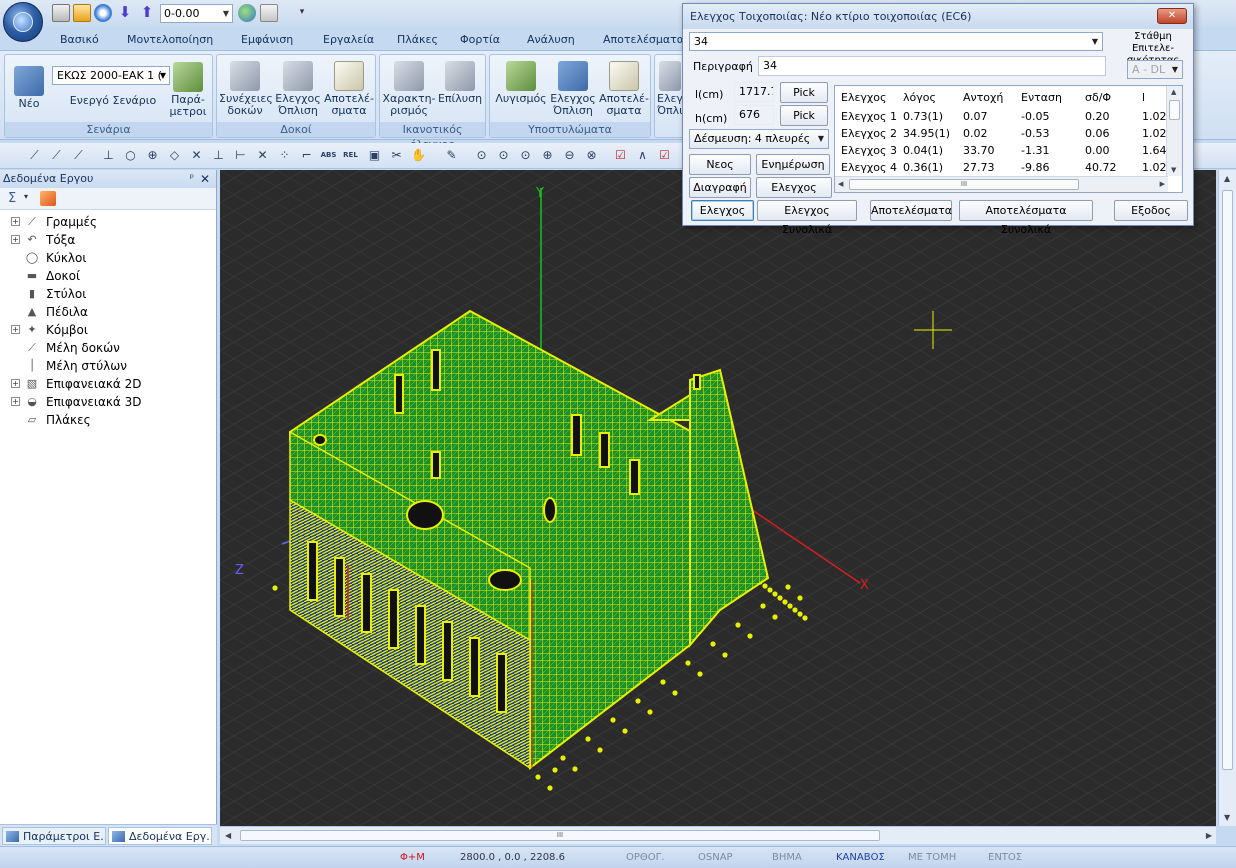 Image resolution: width=1236 pixels, height=868 pixels. What do you see at coordinates (228, 835) in the screenshot?
I see `scroll-left-icon: ◀` at bounding box center [228, 835].